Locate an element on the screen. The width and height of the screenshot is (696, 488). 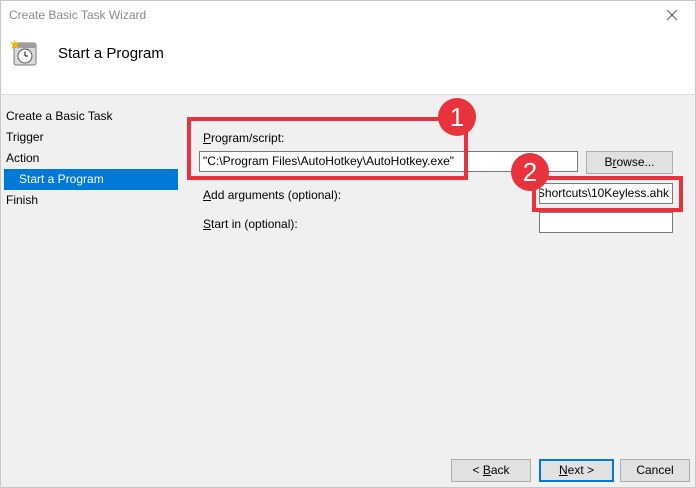
task-scheduler-clock-icon is located at coordinates (23, 52).